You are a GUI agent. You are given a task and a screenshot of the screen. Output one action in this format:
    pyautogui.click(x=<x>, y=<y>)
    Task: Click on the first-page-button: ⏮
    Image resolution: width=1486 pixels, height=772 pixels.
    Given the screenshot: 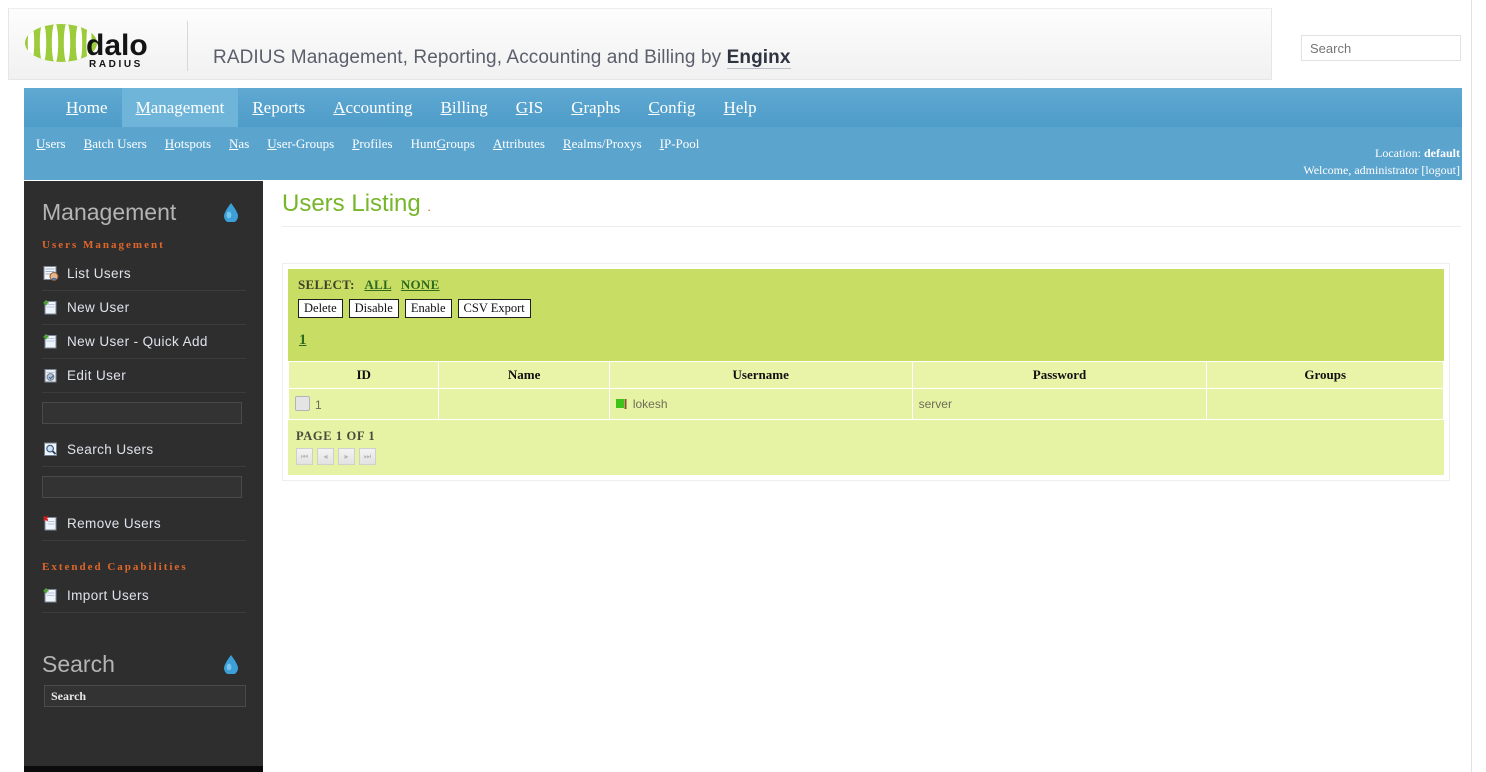 What is the action you would take?
    pyautogui.click(x=304, y=456)
    